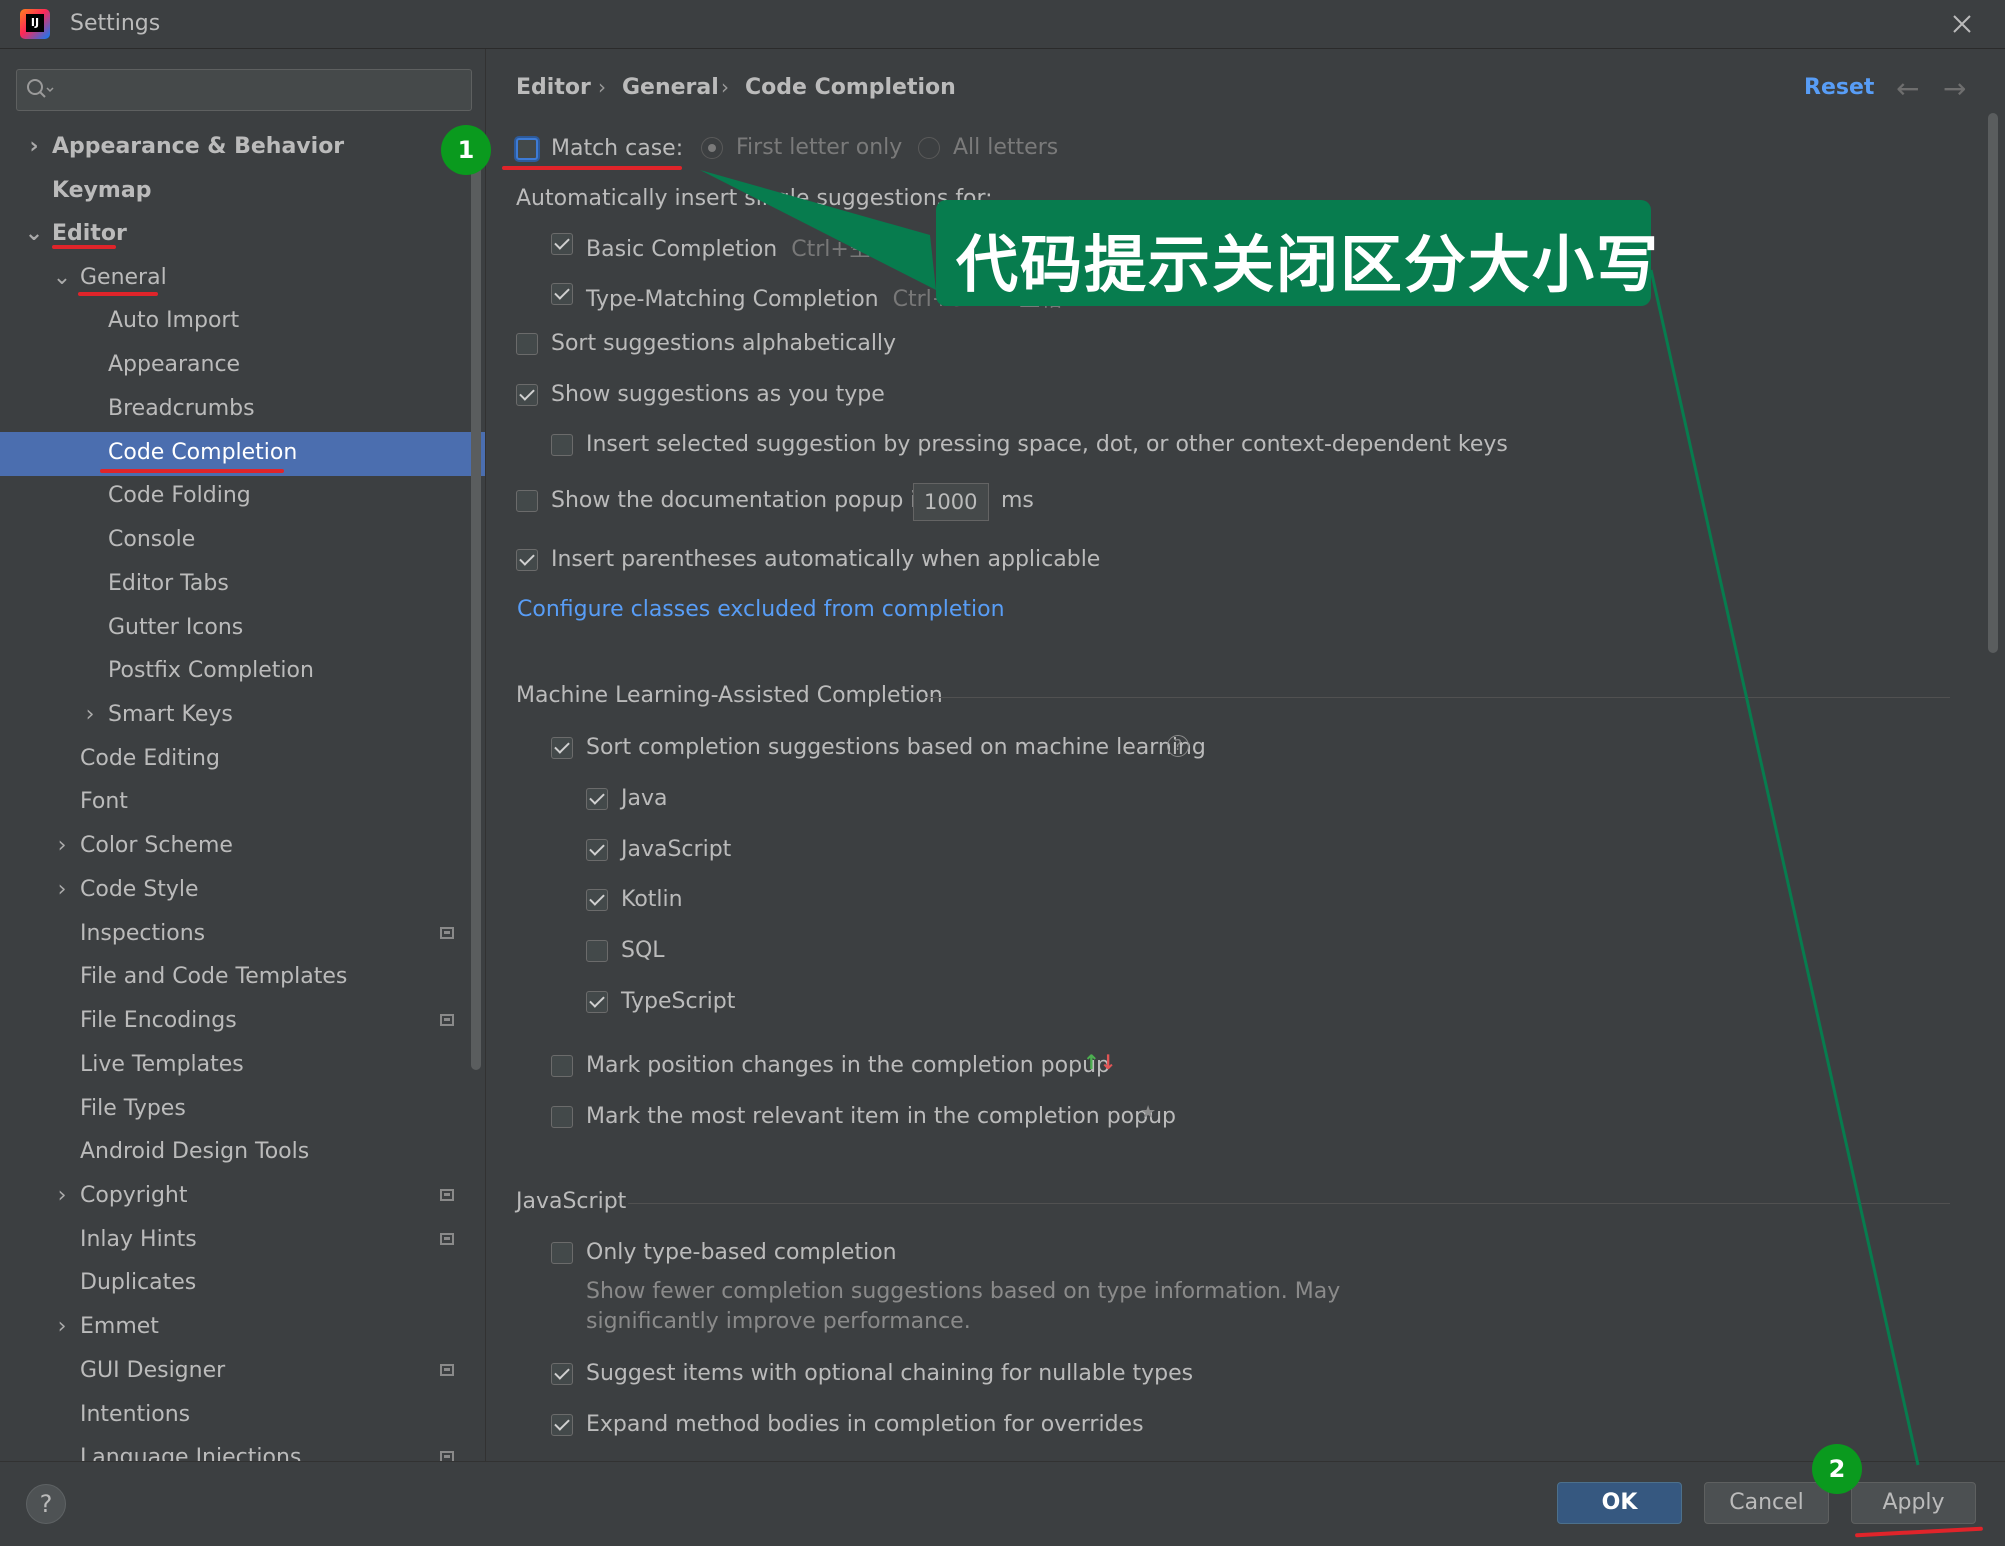  What do you see at coordinates (1308, 264) in the screenshot?
I see `annotation-callout-text: 代码提示关闭区分大小写` at bounding box center [1308, 264].